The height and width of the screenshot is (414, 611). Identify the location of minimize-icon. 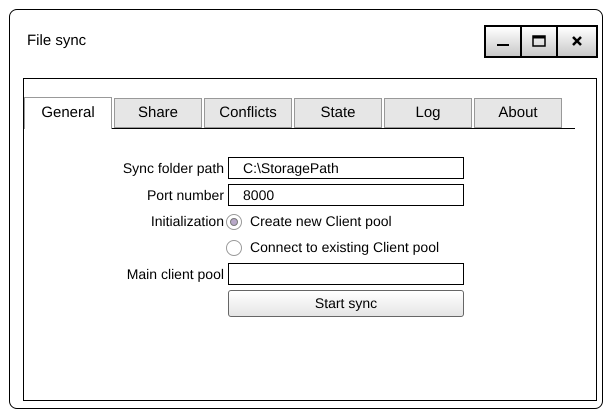
(503, 45).